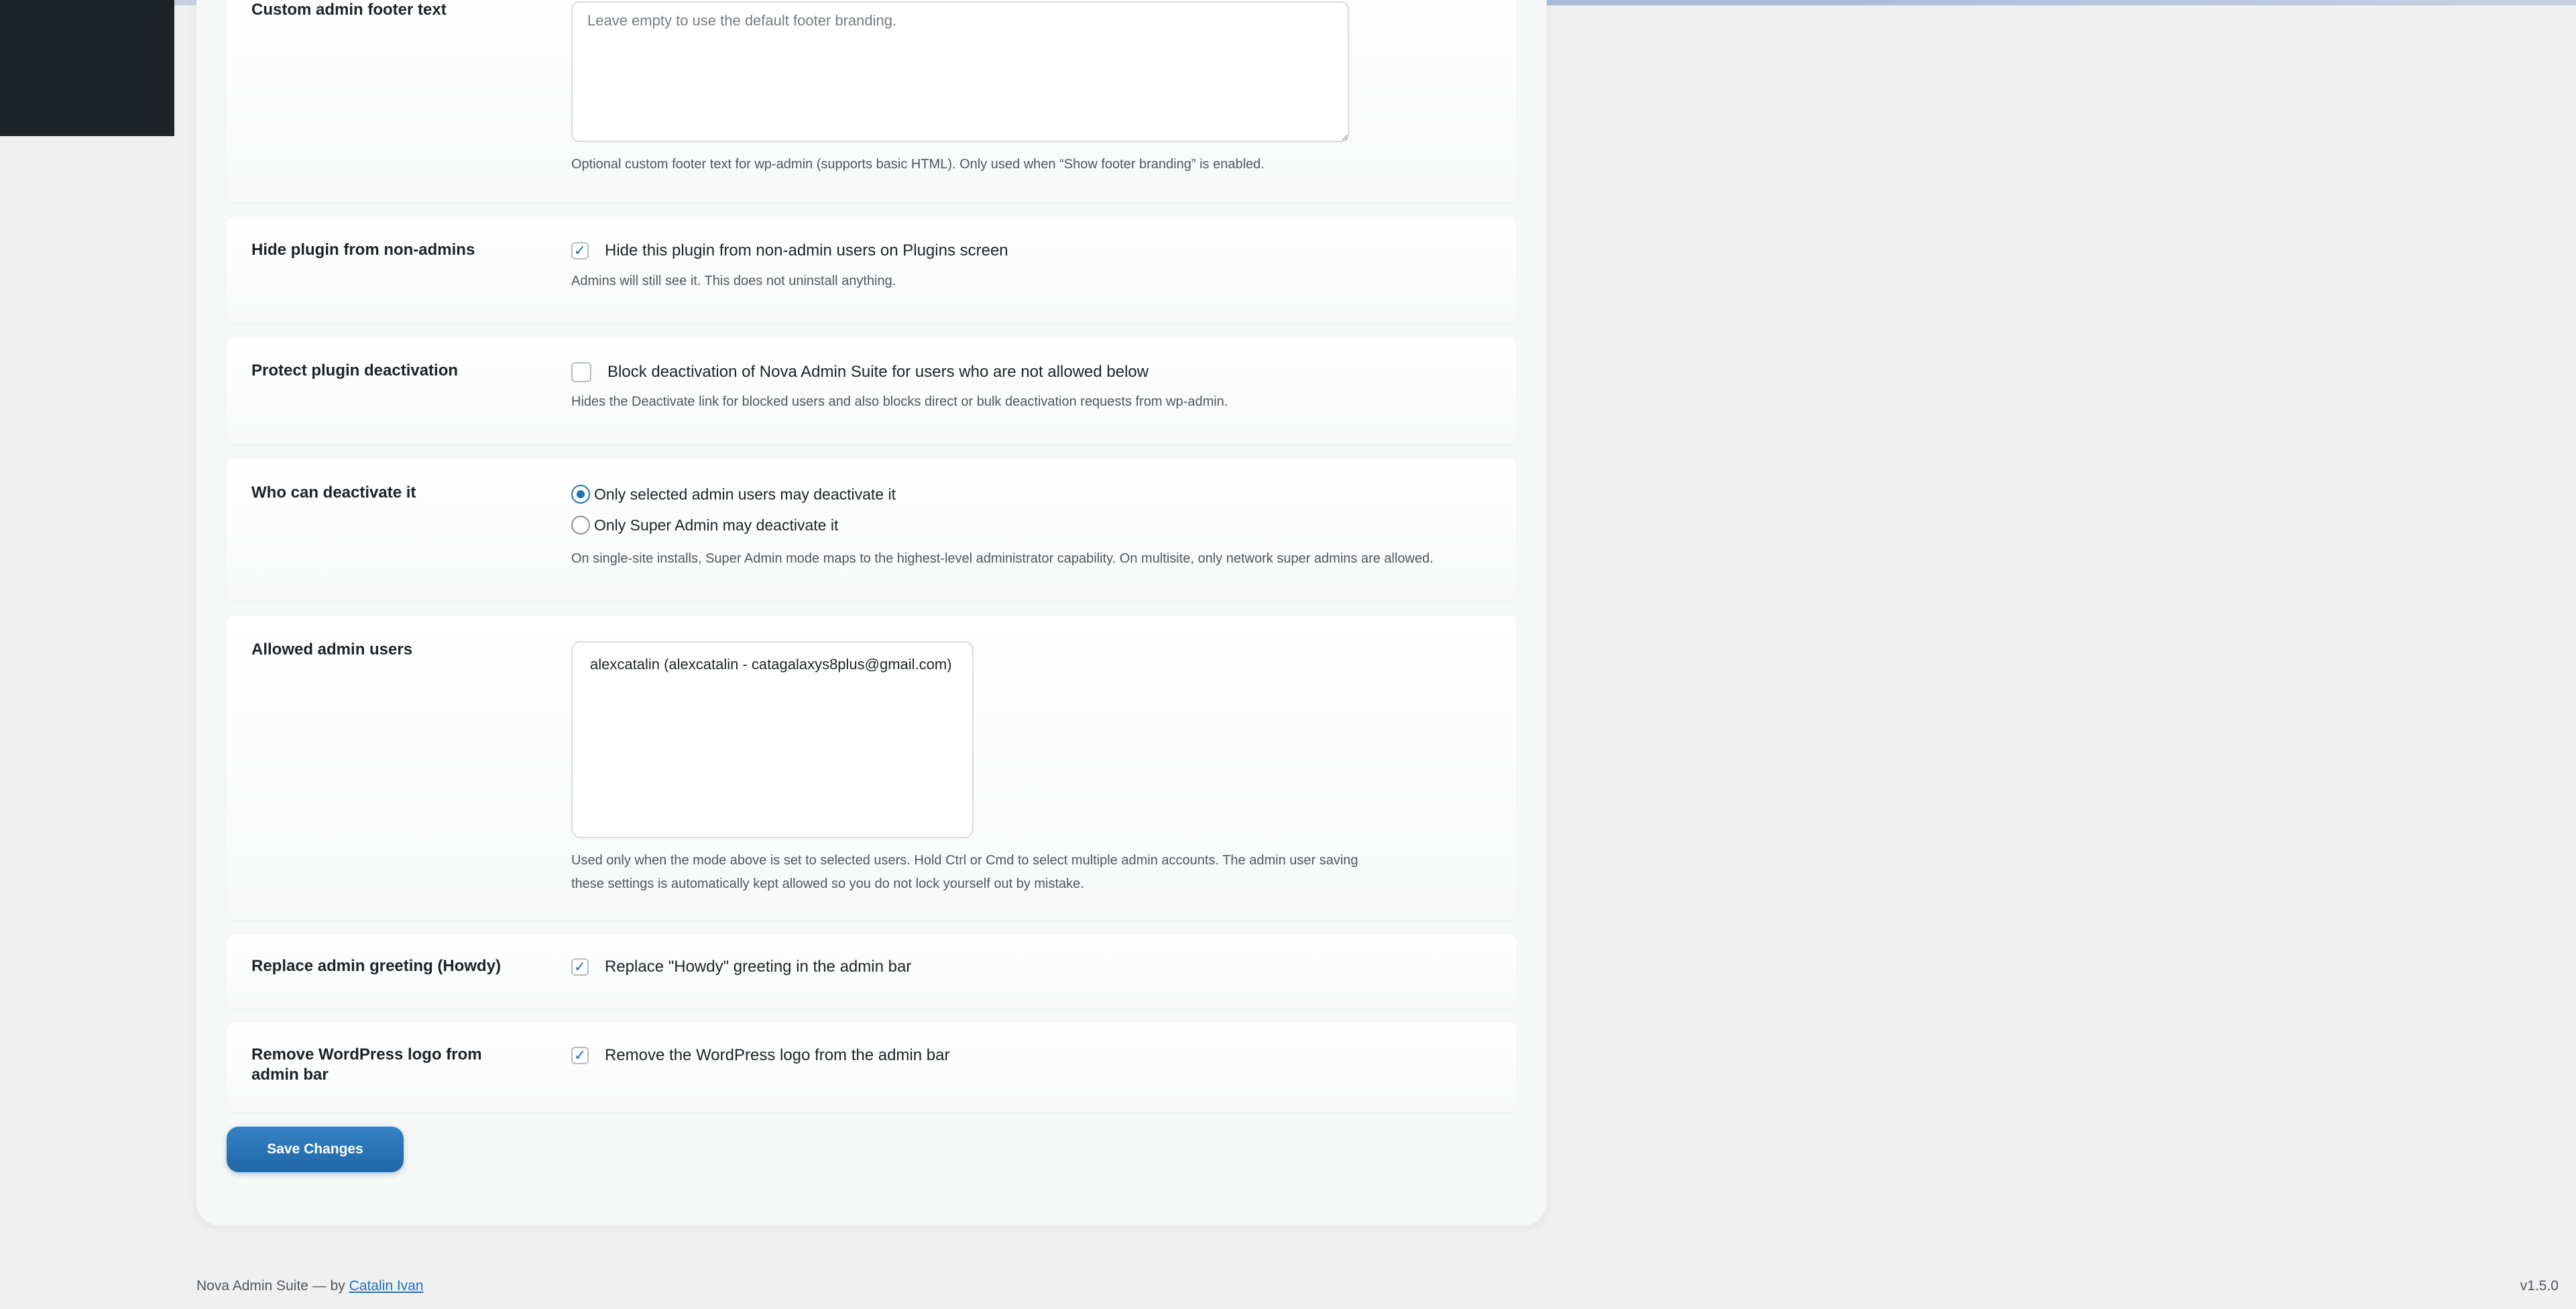 The width and height of the screenshot is (2576, 1309). I want to click on radio-option-super-admin: Only Super Admin may deactivate it, so click(1002, 525).